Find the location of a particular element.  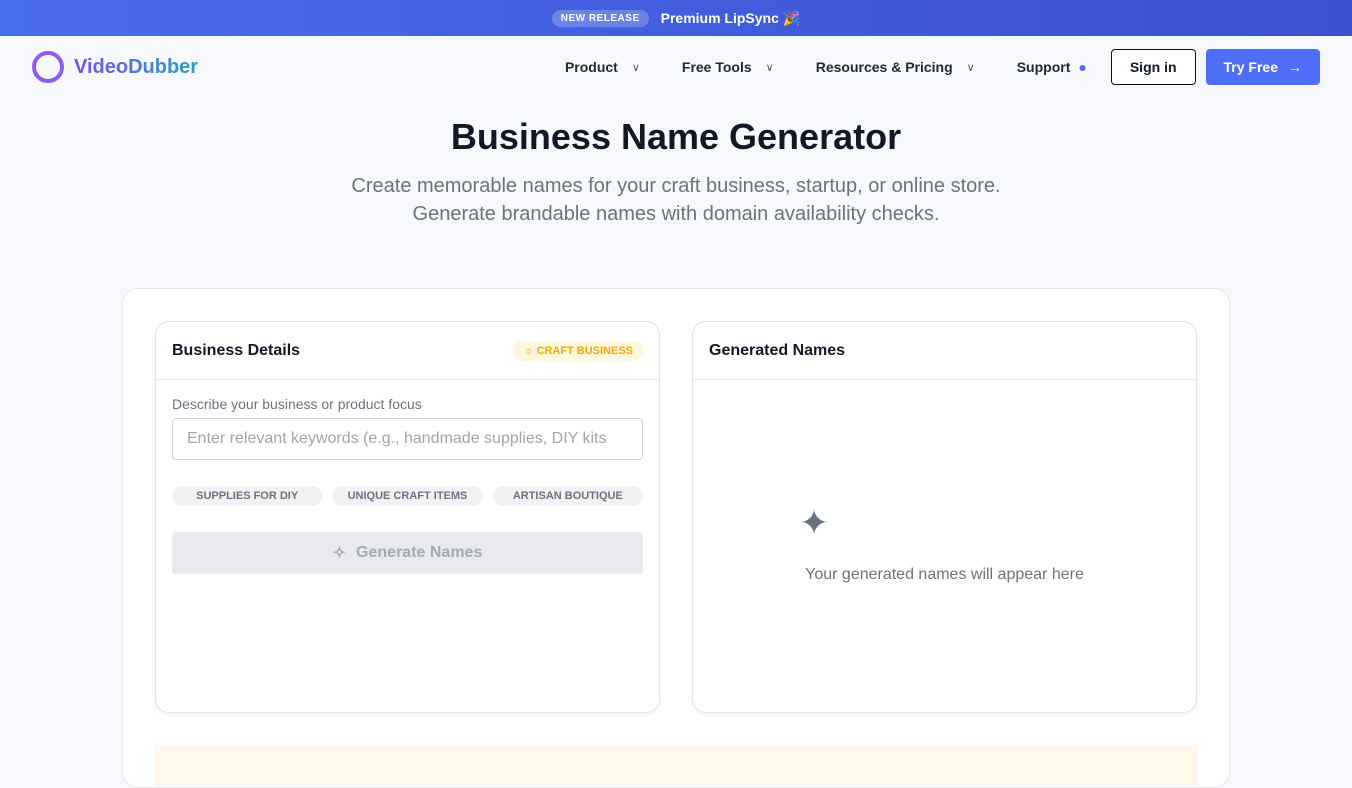

logo: VideoDubber is located at coordinates (115, 67).